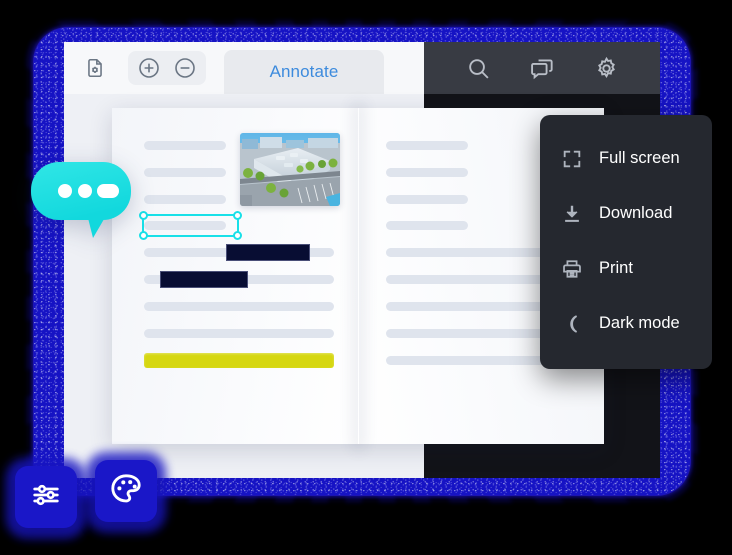 The height and width of the screenshot is (555, 732). What do you see at coordinates (478, 68) in the screenshot?
I see `search-icon` at bounding box center [478, 68].